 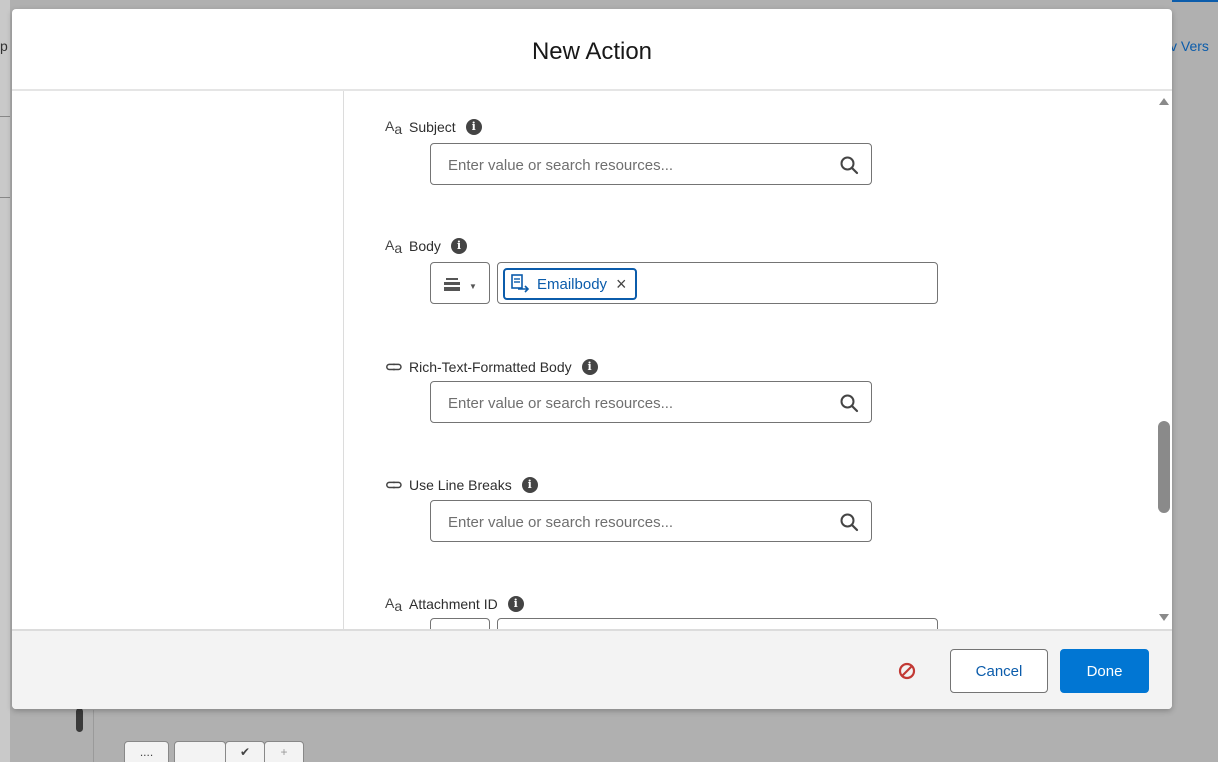 I want to click on body-value-box: Emailbody ×, so click(x=717, y=283).